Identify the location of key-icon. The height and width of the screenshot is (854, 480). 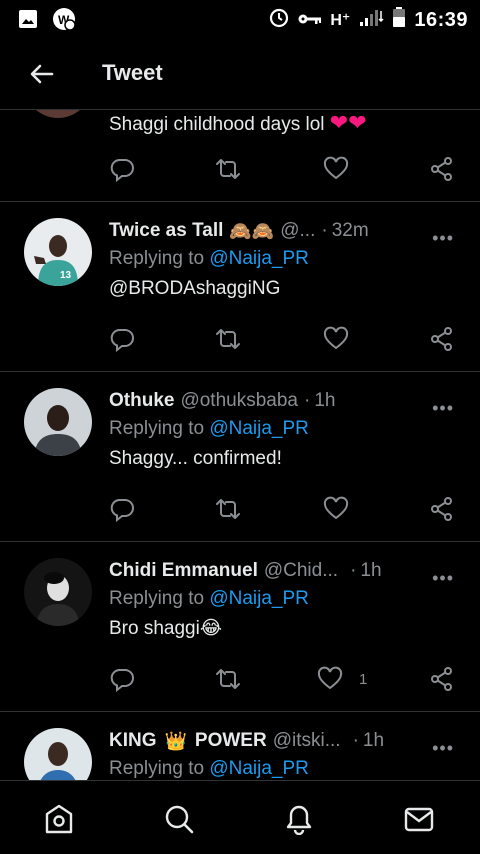
(310, 20).